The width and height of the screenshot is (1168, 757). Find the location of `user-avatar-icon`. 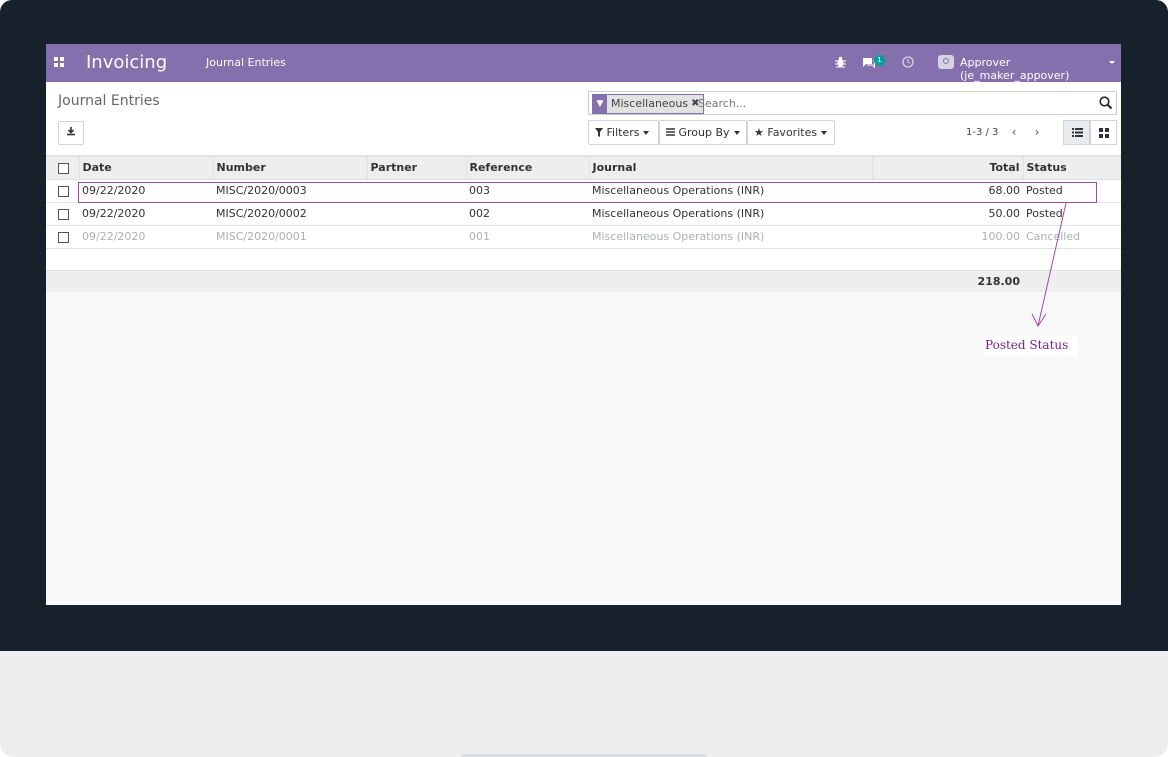

user-avatar-icon is located at coordinates (946, 62).